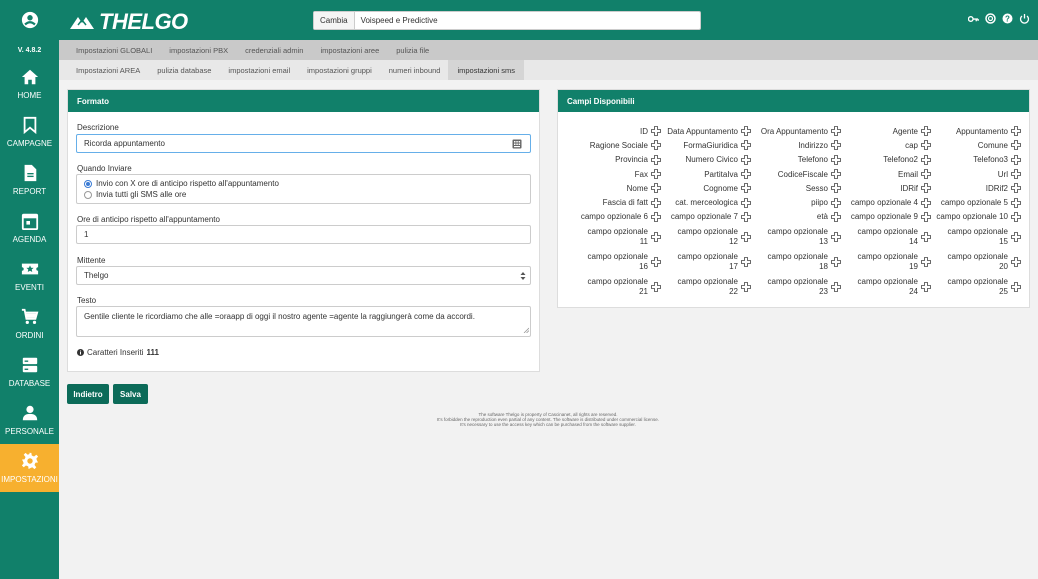 This screenshot has width=1038, height=579. What do you see at coordinates (303, 143) in the screenshot?
I see `descrizione-input: Ricorda appuntamento` at bounding box center [303, 143].